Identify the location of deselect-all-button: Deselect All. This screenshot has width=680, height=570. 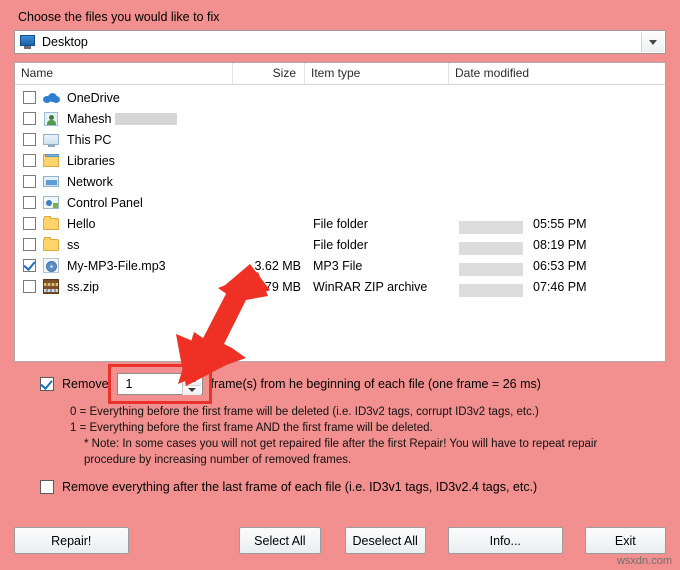
(385, 540).